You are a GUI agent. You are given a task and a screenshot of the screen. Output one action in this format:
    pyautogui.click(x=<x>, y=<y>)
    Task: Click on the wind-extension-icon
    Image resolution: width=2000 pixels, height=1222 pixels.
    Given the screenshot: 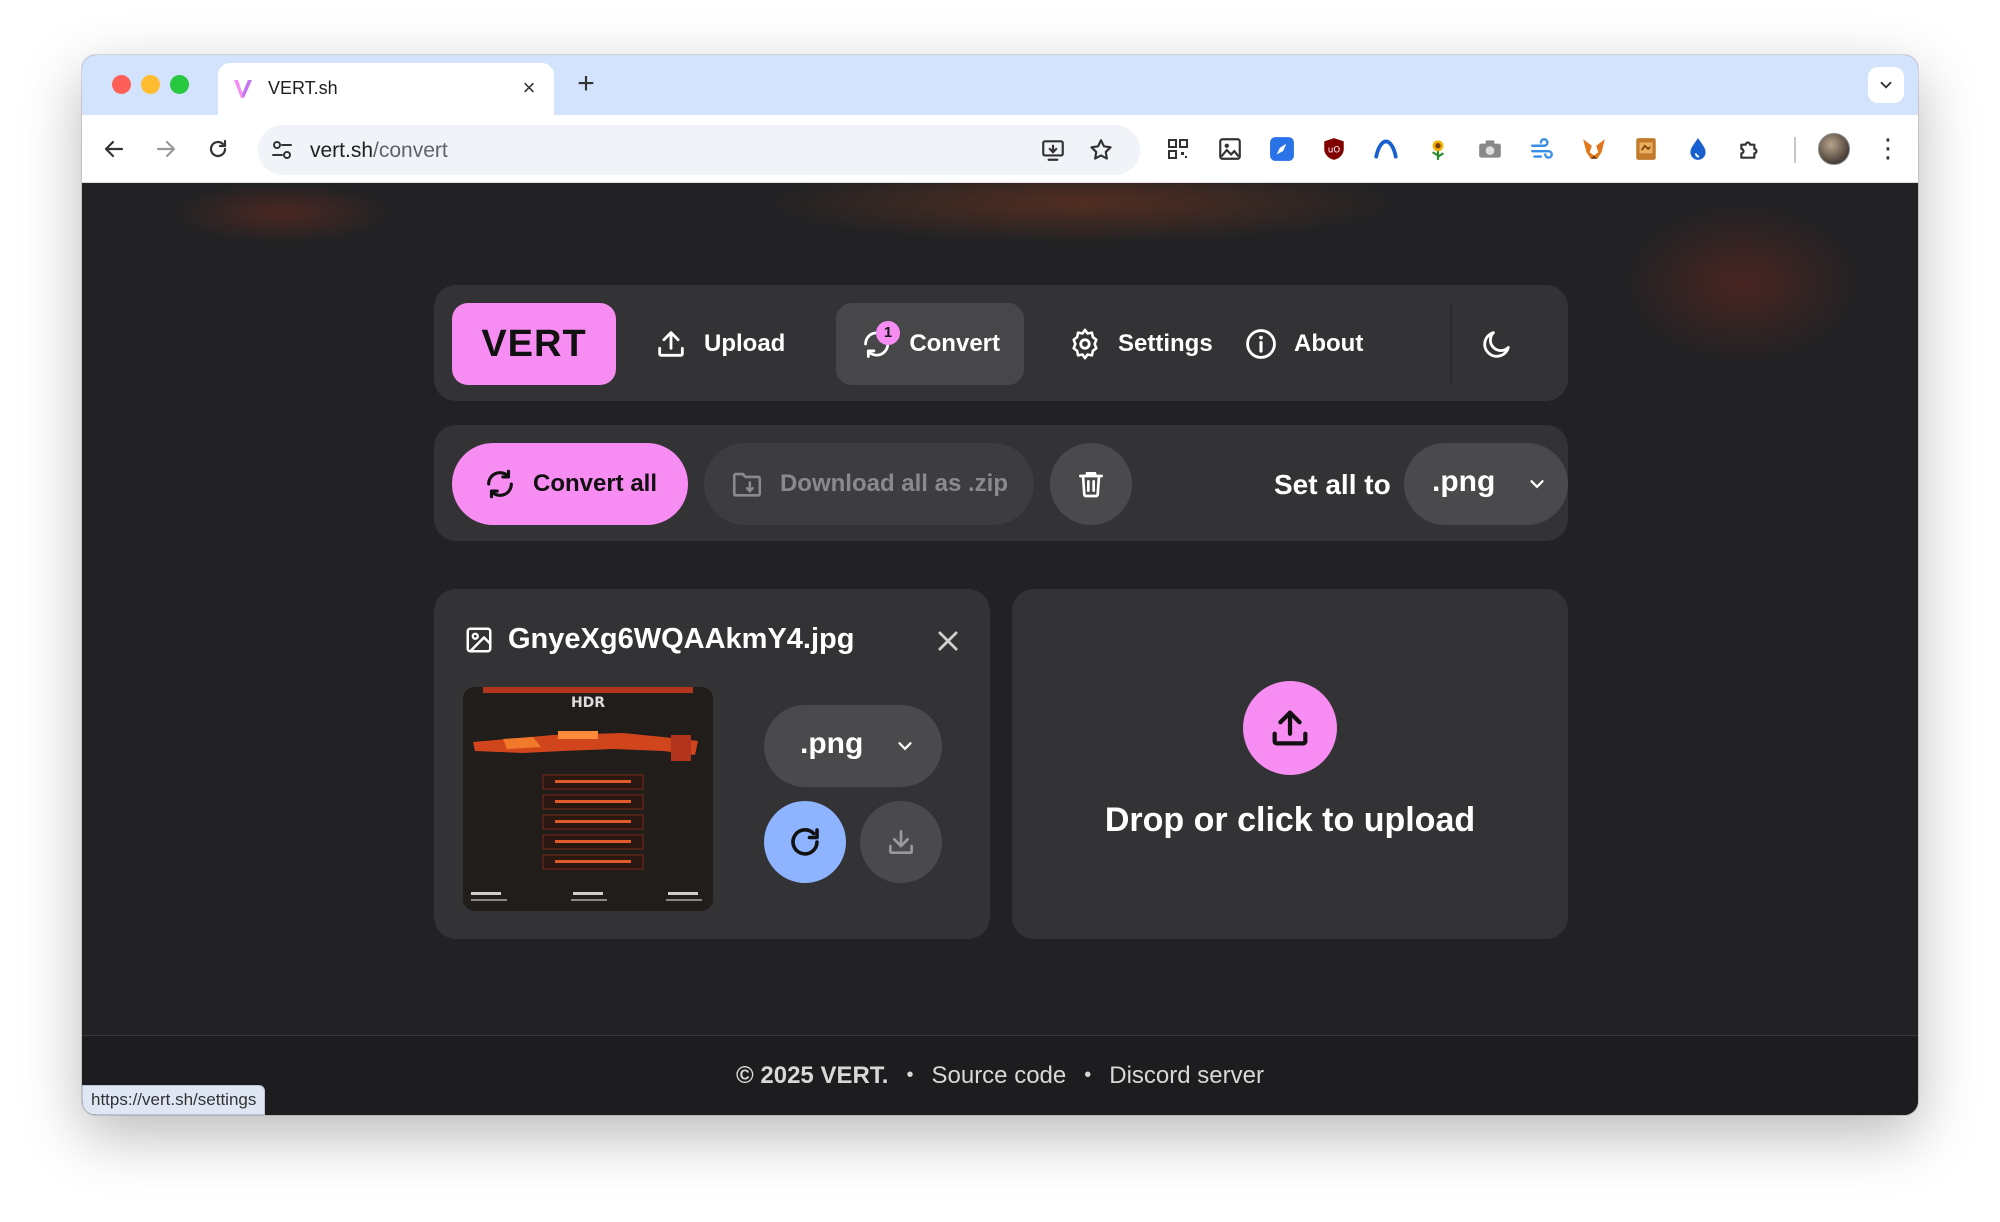 What is the action you would take?
    pyautogui.click(x=1542, y=149)
    